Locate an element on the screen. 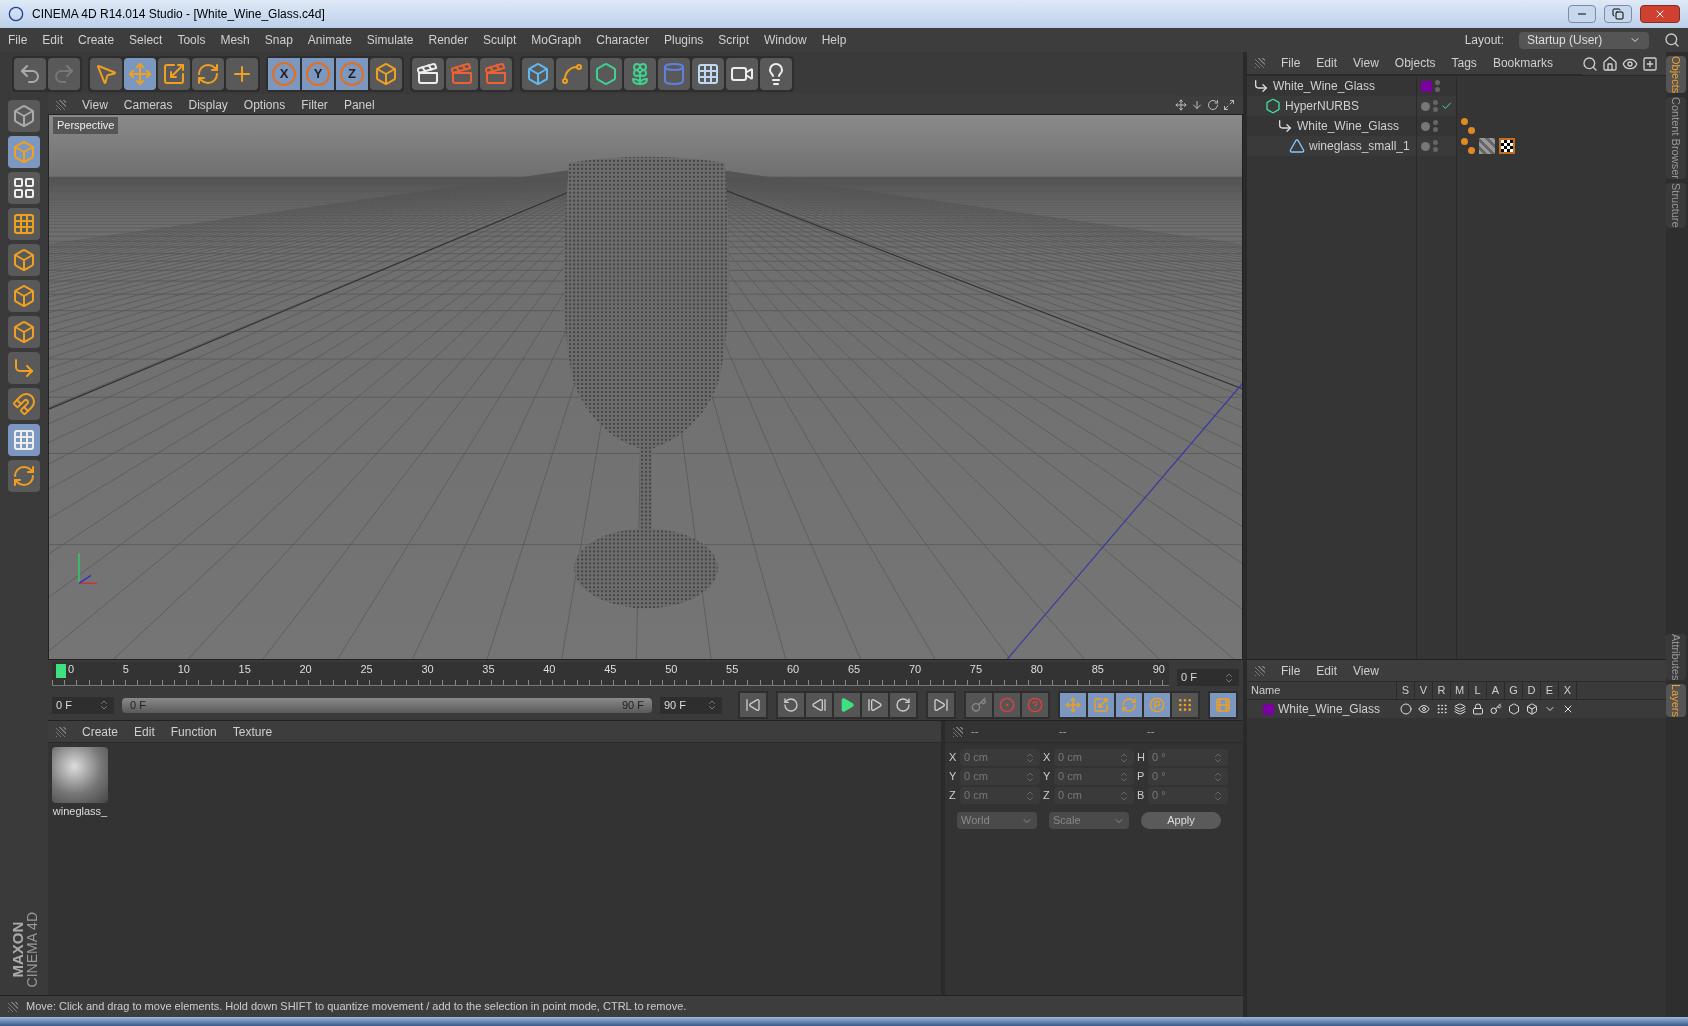 Image resolution: width=1688 pixels, height=1026 pixels. transform-tool-button is located at coordinates (242, 74).